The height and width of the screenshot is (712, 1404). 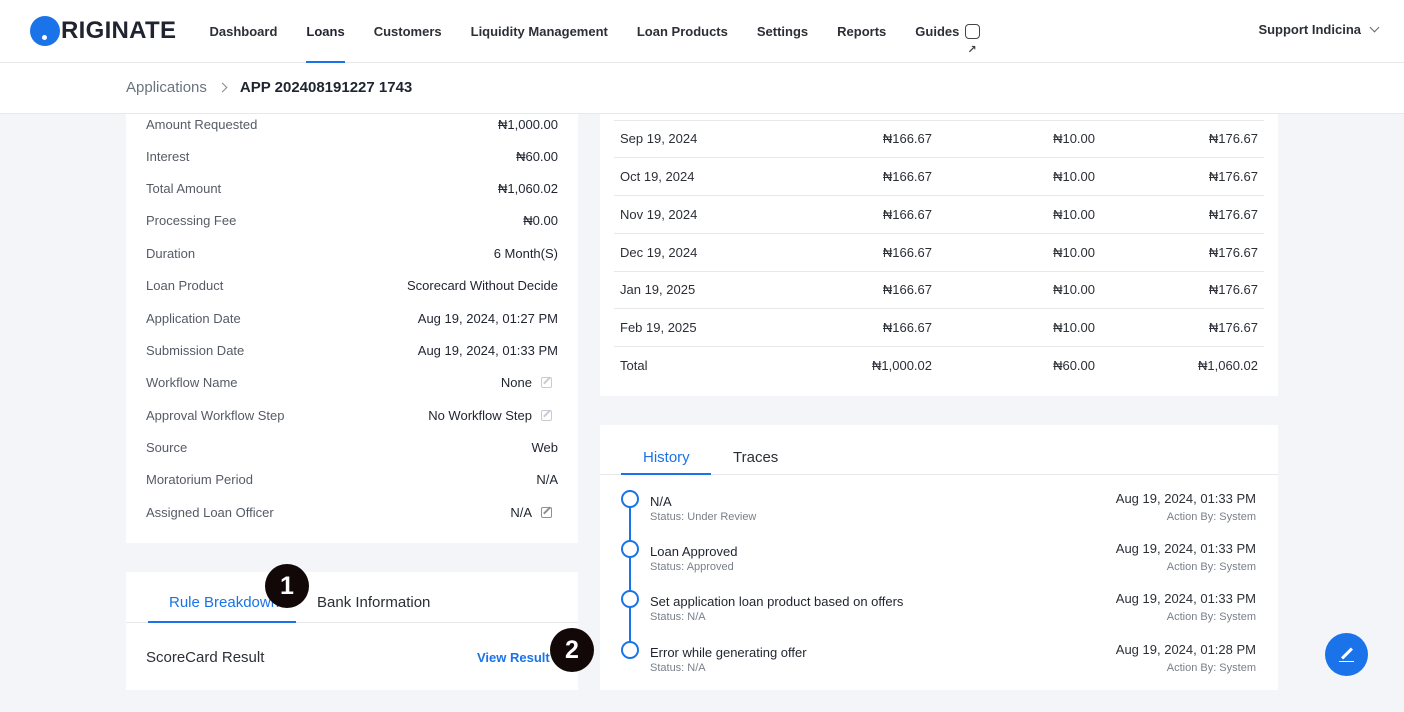 What do you see at coordinates (493, 415) in the screenshot?
I see `detail-value-wrap: No Workflow Step` at bounding box center [493, 415].